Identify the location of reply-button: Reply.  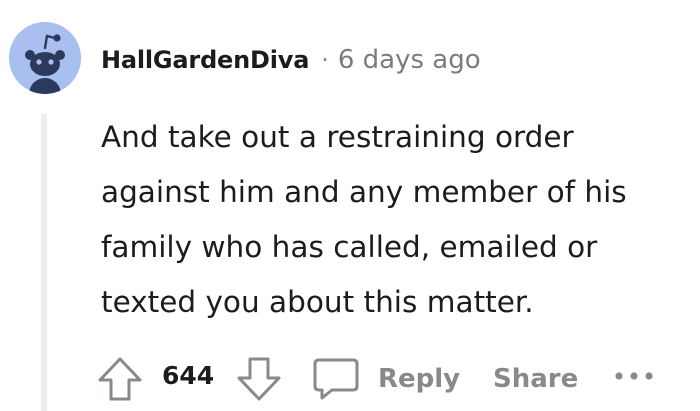
(386, 379).